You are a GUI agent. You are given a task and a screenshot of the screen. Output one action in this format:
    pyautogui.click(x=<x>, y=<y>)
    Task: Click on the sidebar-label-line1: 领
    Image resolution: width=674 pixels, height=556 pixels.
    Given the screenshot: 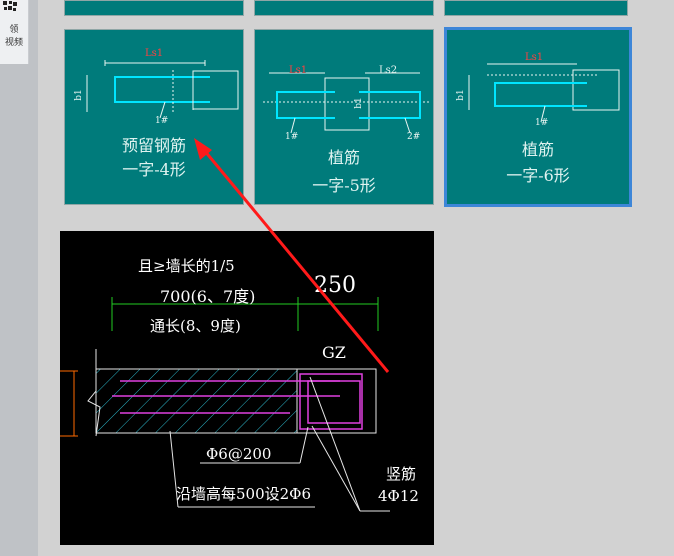 What is the action you would take?
    pyautogui.click(x=14, y=30)
    